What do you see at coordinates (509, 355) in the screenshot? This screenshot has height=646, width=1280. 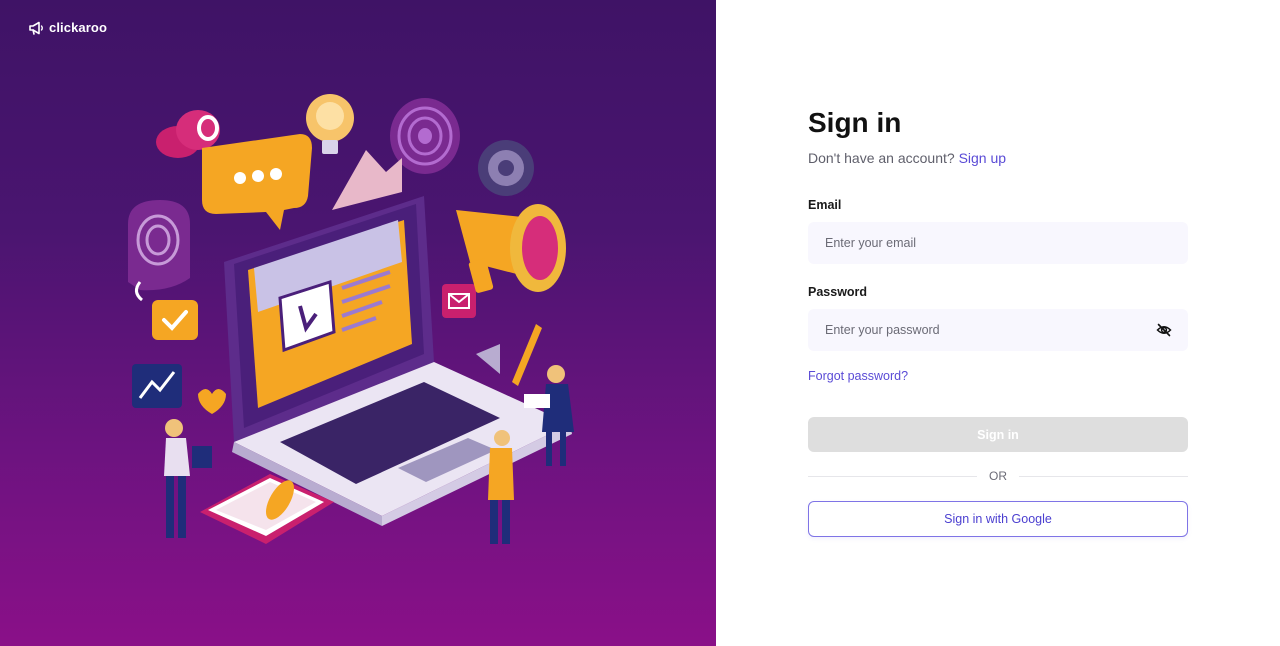 I see `pencil-icon` at bounding box center [509, 355].